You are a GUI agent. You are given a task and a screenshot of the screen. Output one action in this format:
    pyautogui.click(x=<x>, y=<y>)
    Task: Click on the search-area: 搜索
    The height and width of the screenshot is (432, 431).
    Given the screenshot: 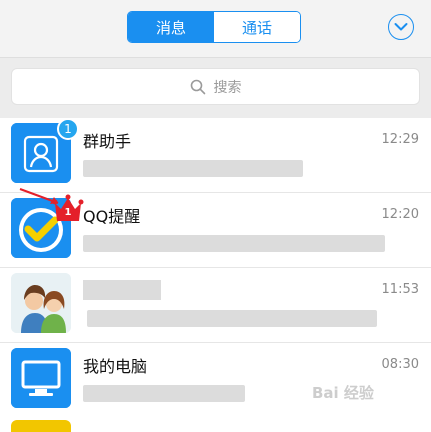 What is the action you would take?
    pyautogui.click(x=215, y=88)
    